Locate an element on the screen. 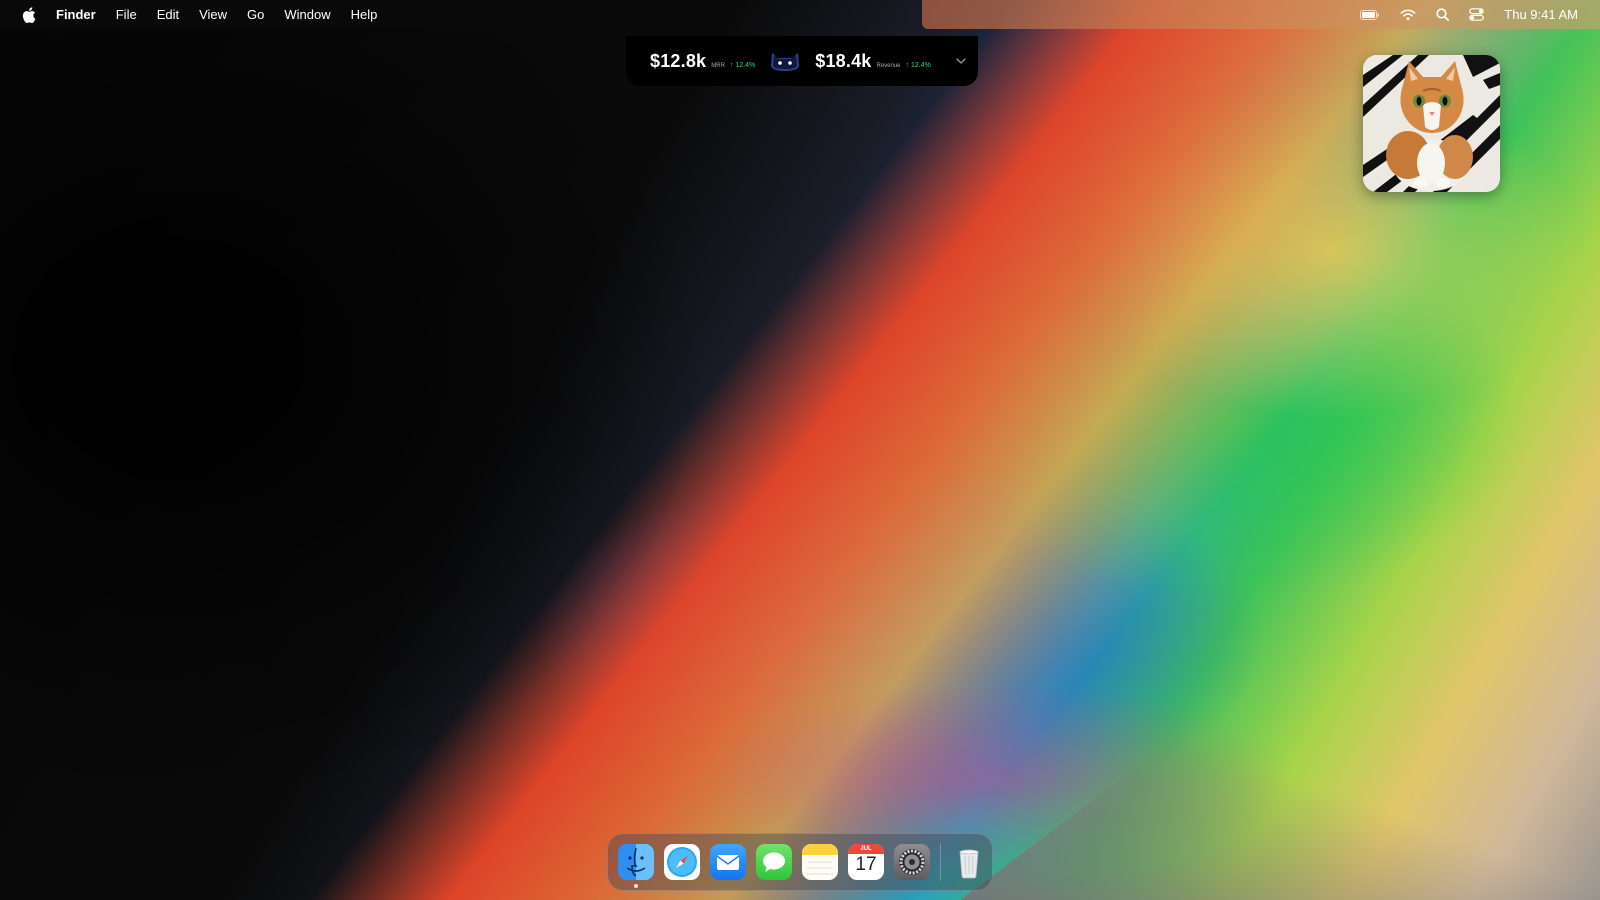 The image size is (1600, 900). dock-messages is located at coordinates (774, 862).